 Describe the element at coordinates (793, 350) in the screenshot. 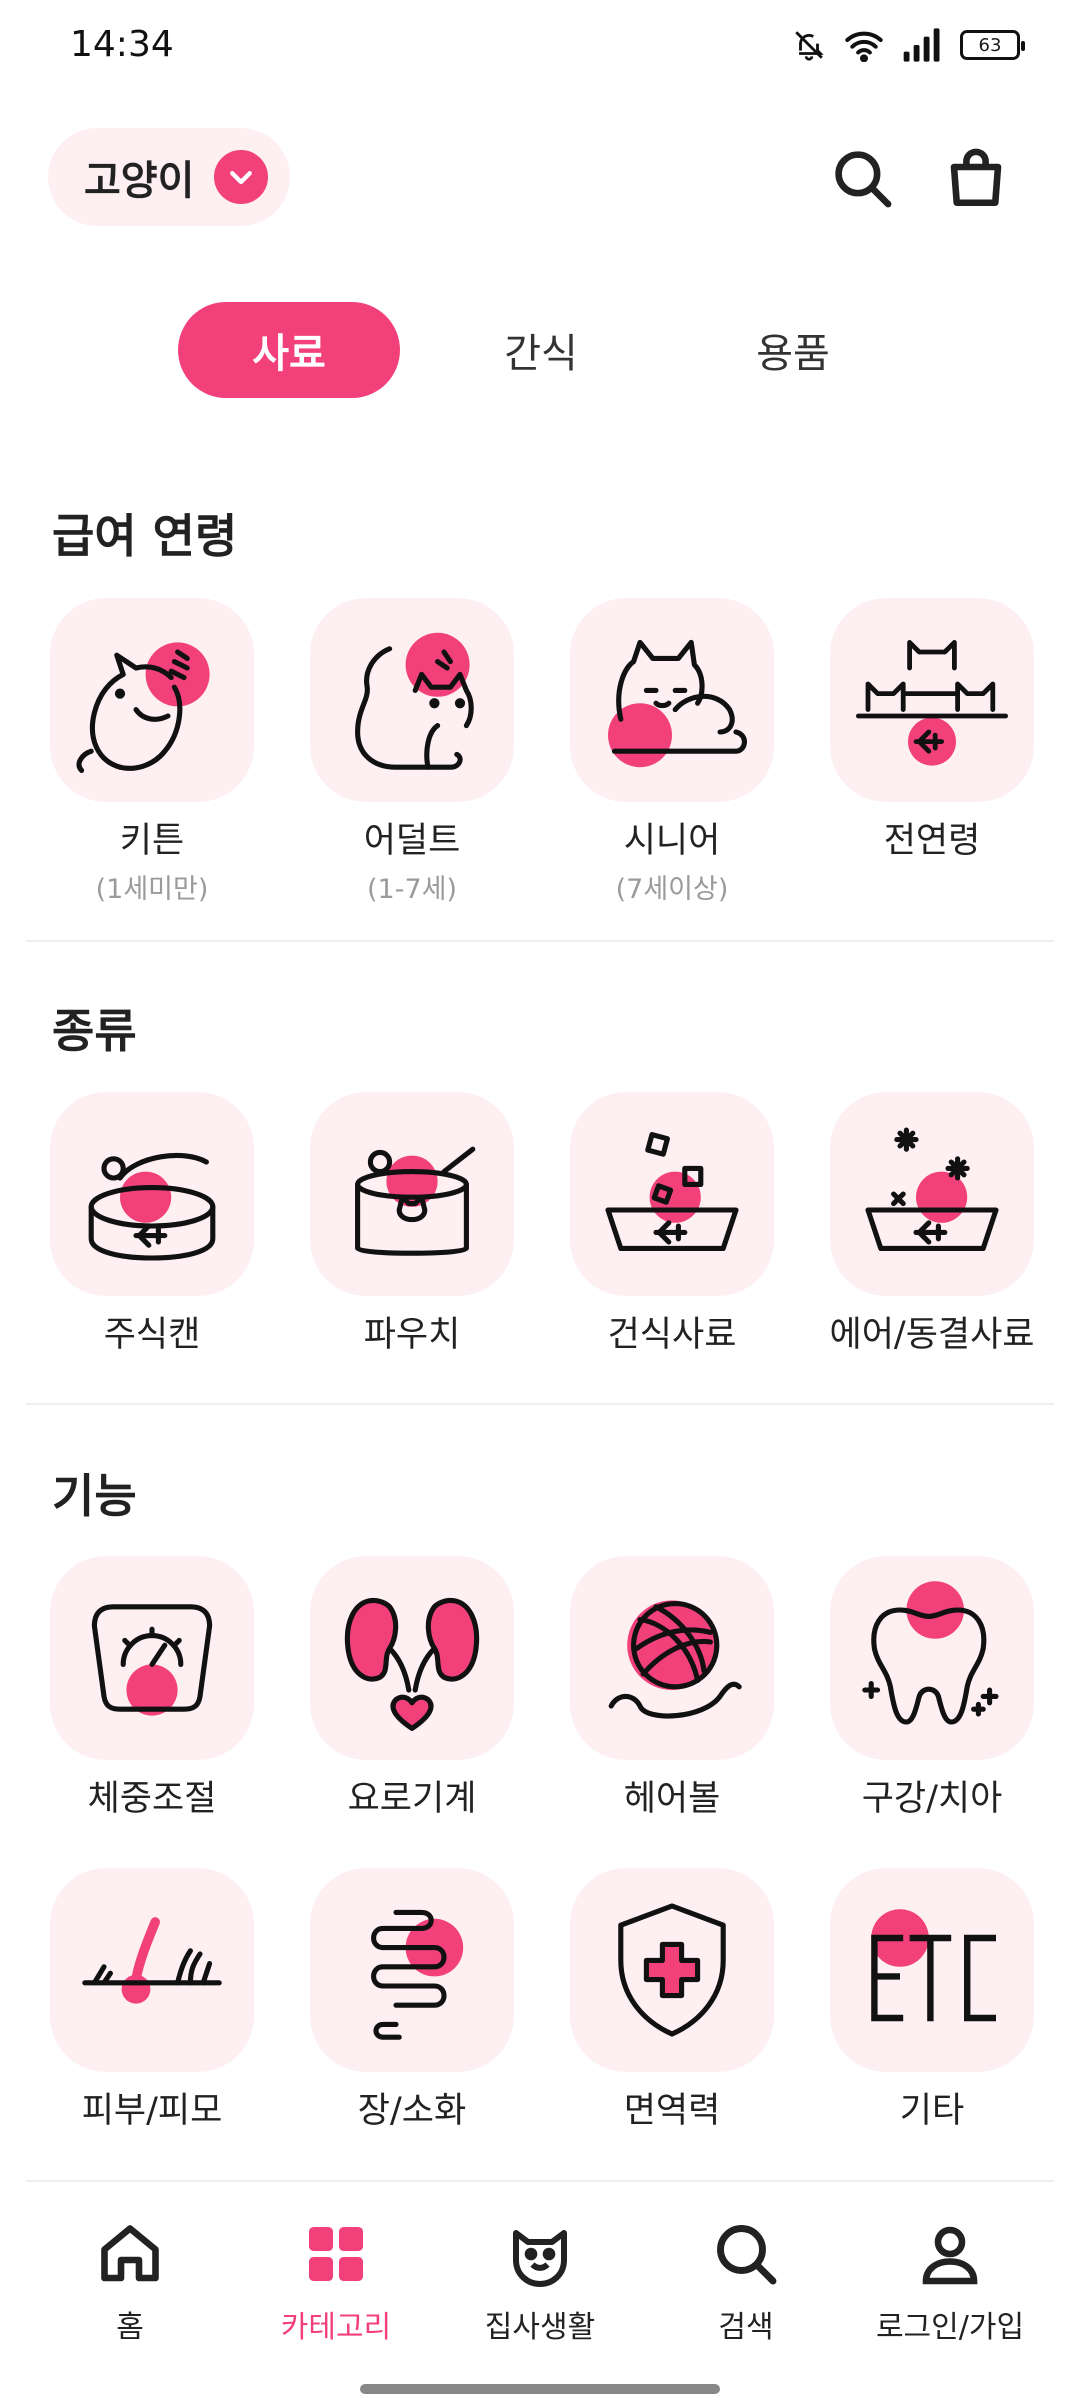

I see `tab-supplies: 용품` at that location.